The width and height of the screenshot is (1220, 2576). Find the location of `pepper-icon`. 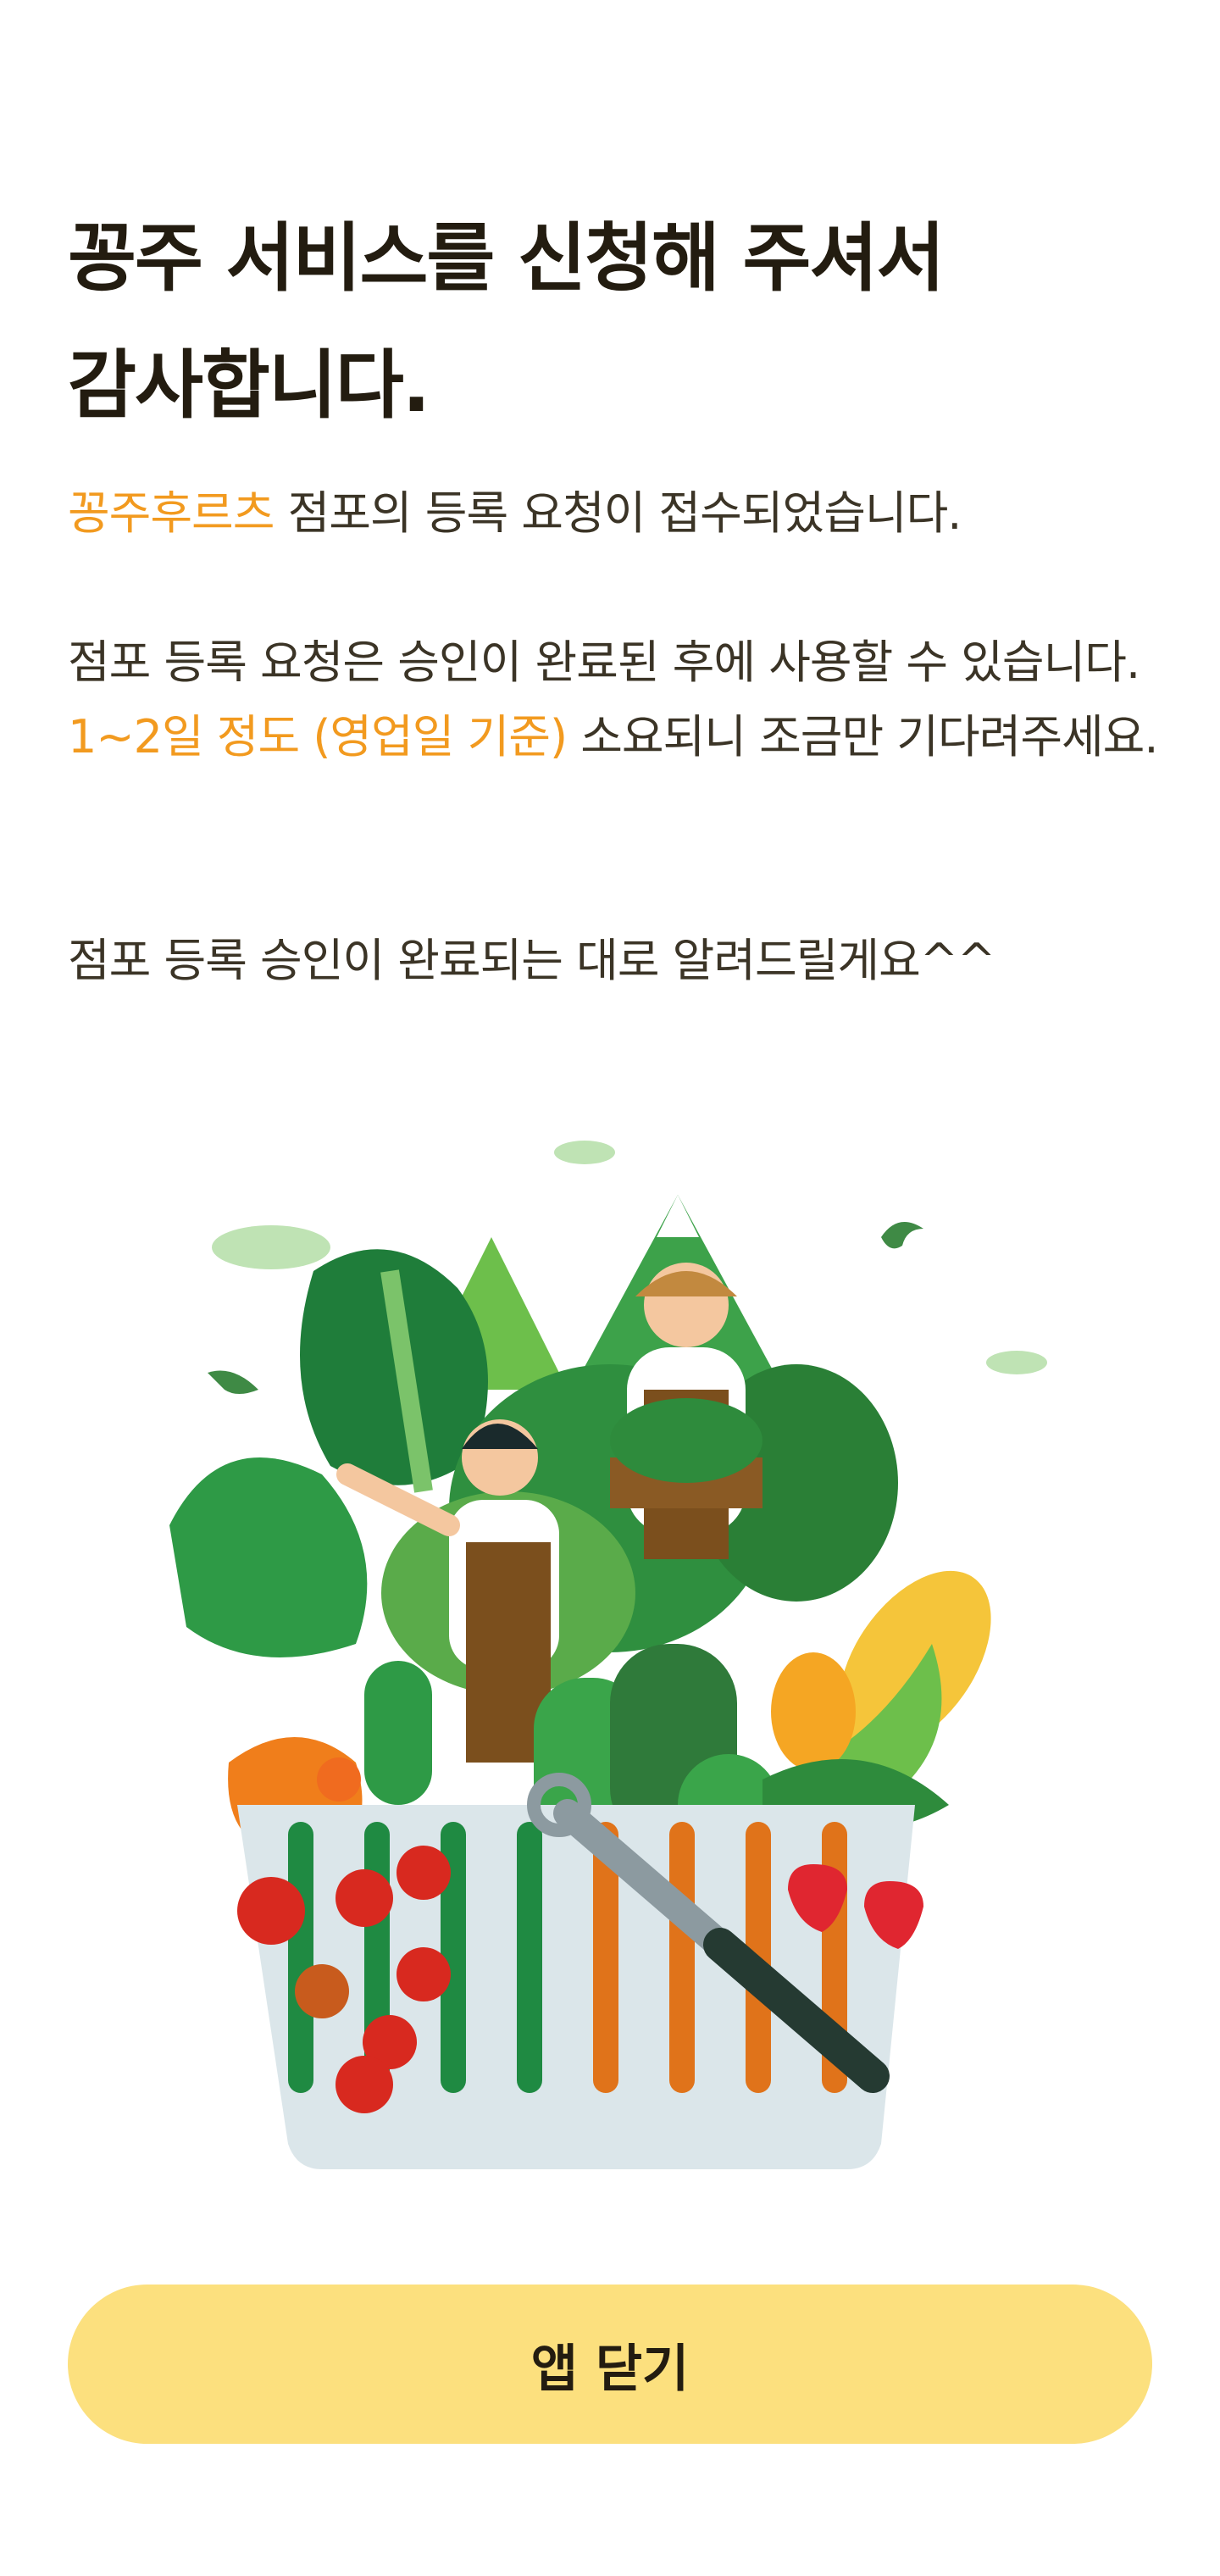

pepper-icon is located at coordinates (813, 1711).